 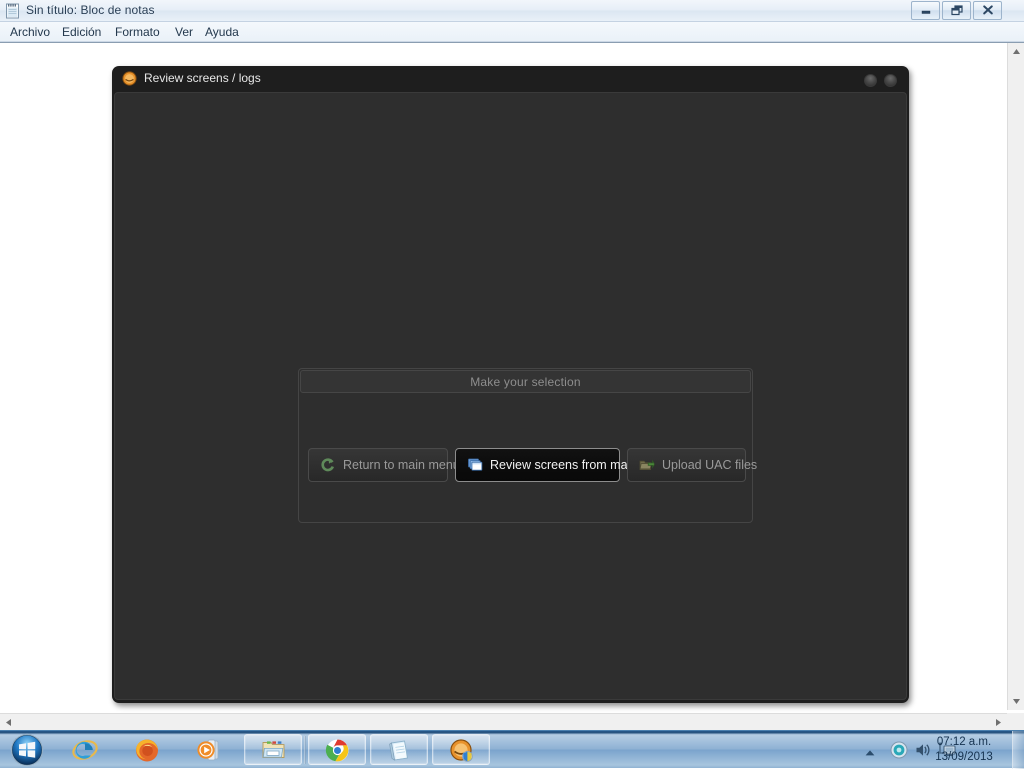 What do you see at coordinates (510, 79) in the screenshot?
I see `app-titlebar: Review screens / logs` at bounding box center [510, 79].